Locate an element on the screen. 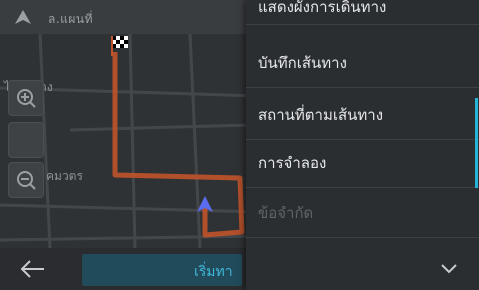 The width and height of the screenshot is (479, 290). start-navigation-button: เริ่มทา is located at coordinates (162, 270).